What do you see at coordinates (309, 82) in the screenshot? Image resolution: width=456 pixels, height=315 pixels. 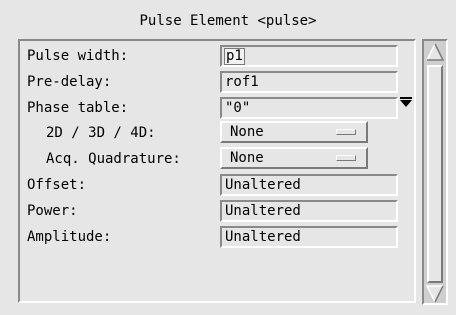 I see `pre-delay-field: rof1` at bounding box center [309, 82].